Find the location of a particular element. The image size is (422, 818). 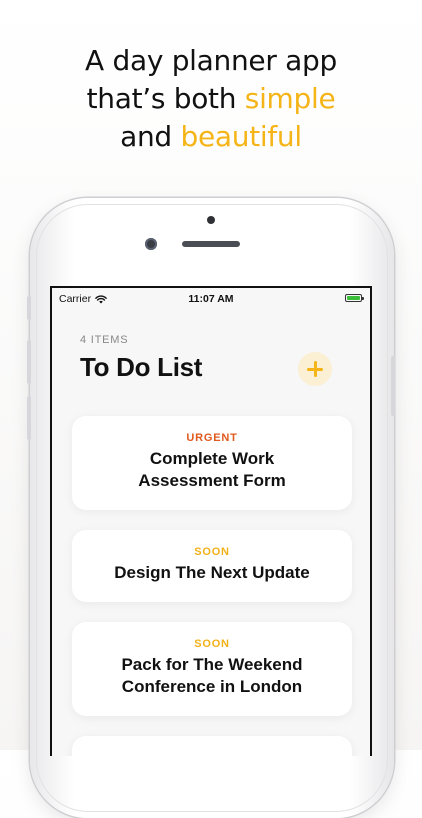

headline-line-2-text: that’s both is located at coordinates (165, 98).